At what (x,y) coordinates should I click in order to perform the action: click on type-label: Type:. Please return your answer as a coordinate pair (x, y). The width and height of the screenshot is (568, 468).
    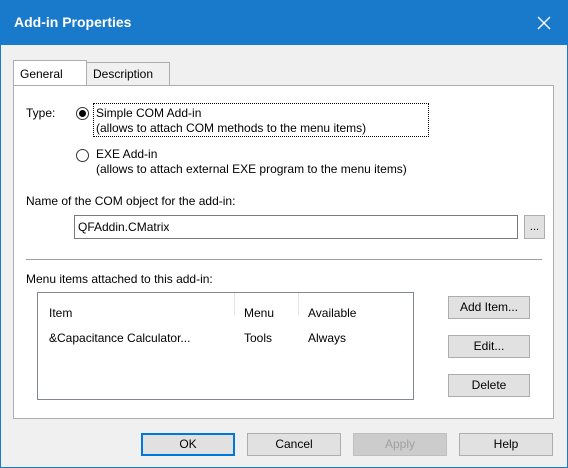
    Looking at the image, I should click on (41, 113).